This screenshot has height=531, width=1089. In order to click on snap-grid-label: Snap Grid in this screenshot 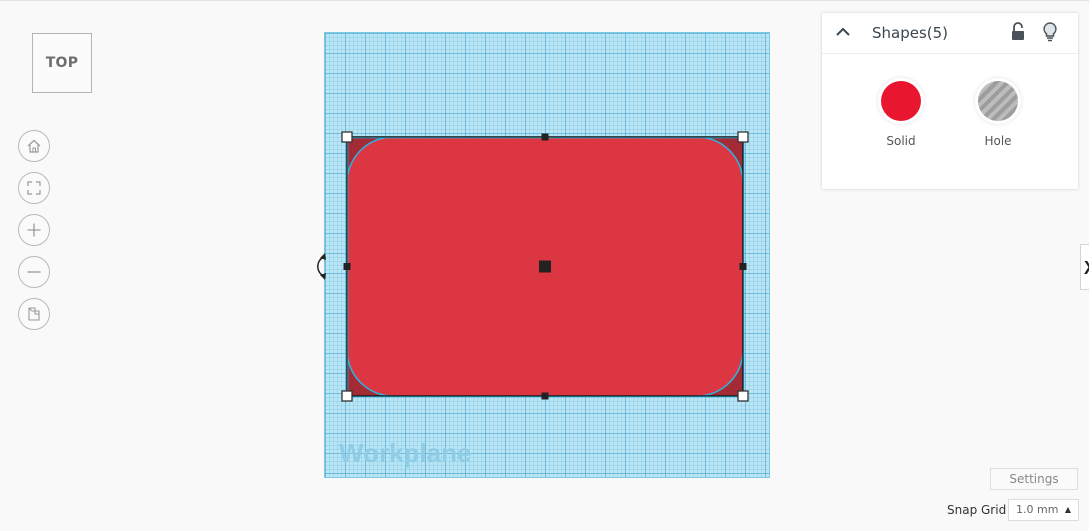, I will do `click(977, 510)`.